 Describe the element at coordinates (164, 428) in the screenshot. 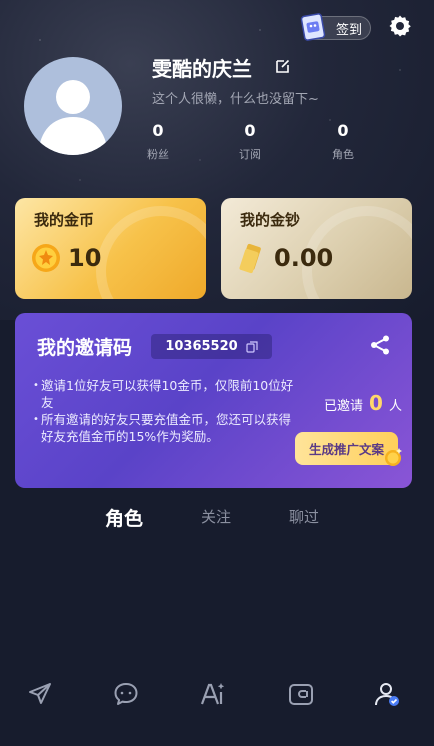

I see `rule-item: 所有邀请的好友只要充值金币，您还可以获得好友充值金币的15%作为奖励。` at that location.